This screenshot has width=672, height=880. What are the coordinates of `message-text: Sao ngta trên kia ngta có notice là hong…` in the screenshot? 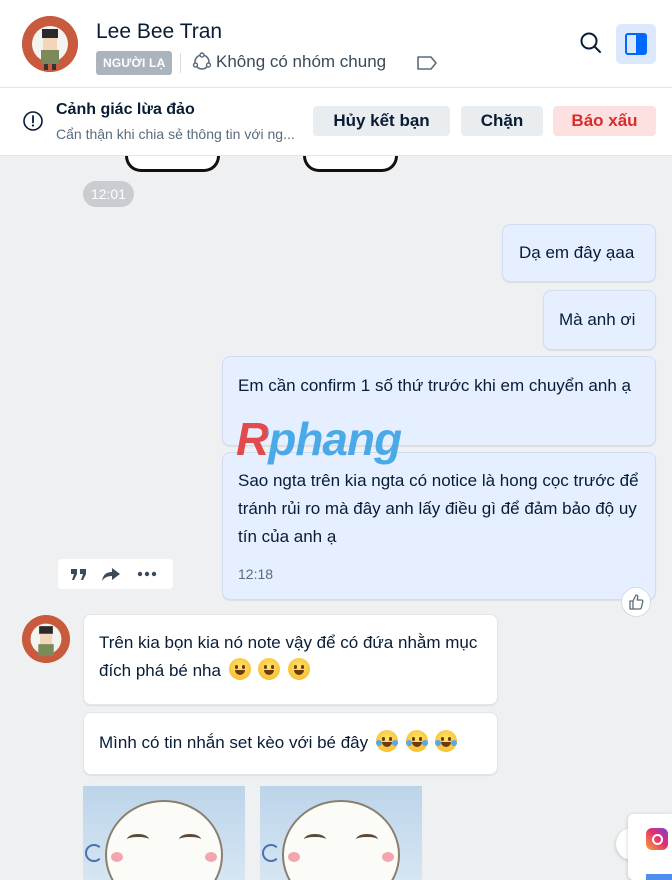 It's located at (438, 508).